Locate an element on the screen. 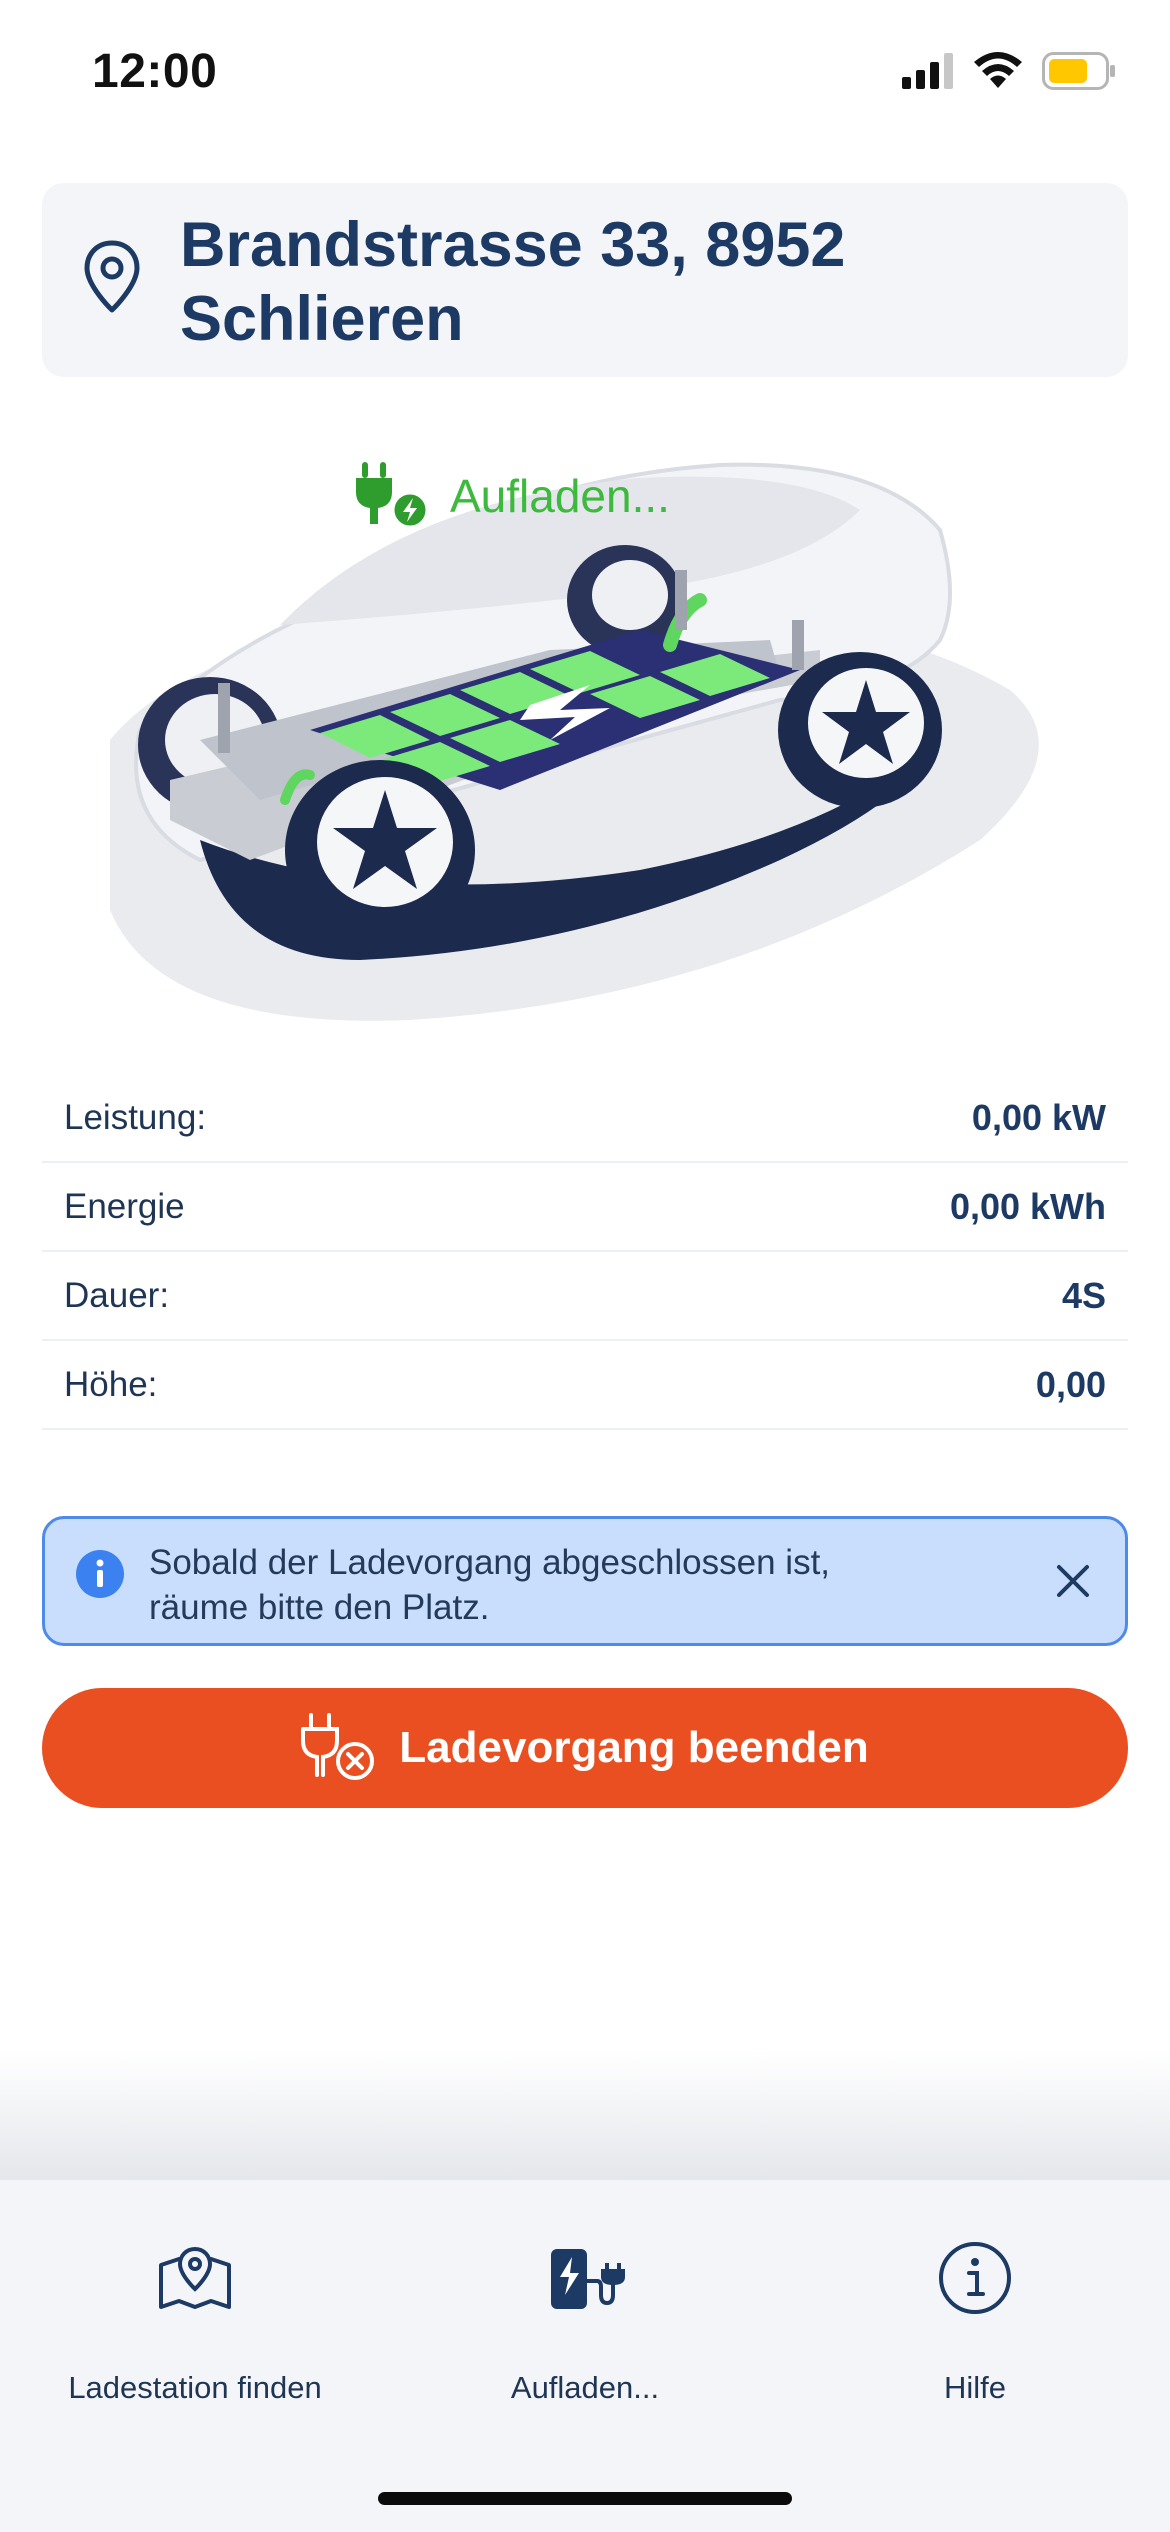 This screenshot has height=2532, width=1170. home-indicator is located at coordinates (585, 2498).